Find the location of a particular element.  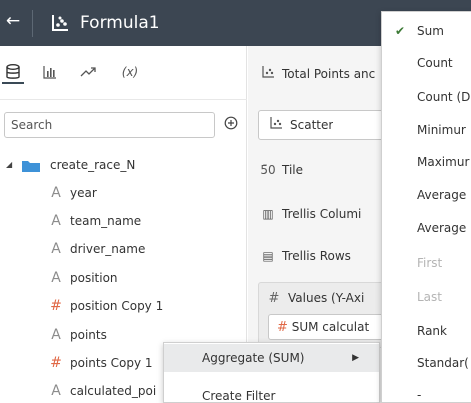

viz-title-row: Total Points anc is located at coordinates (317, 74).